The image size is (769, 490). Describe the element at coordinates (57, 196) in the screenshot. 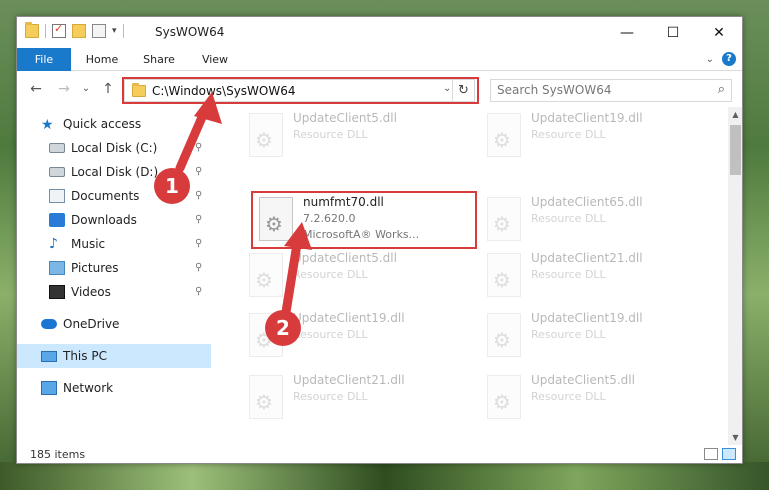

I see `documents-icon` at that location.